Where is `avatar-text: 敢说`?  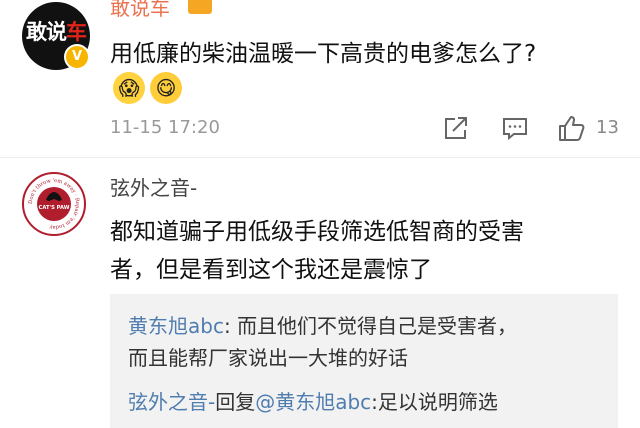 avatar-text: 敢说 is located at coordinates (46, 32).